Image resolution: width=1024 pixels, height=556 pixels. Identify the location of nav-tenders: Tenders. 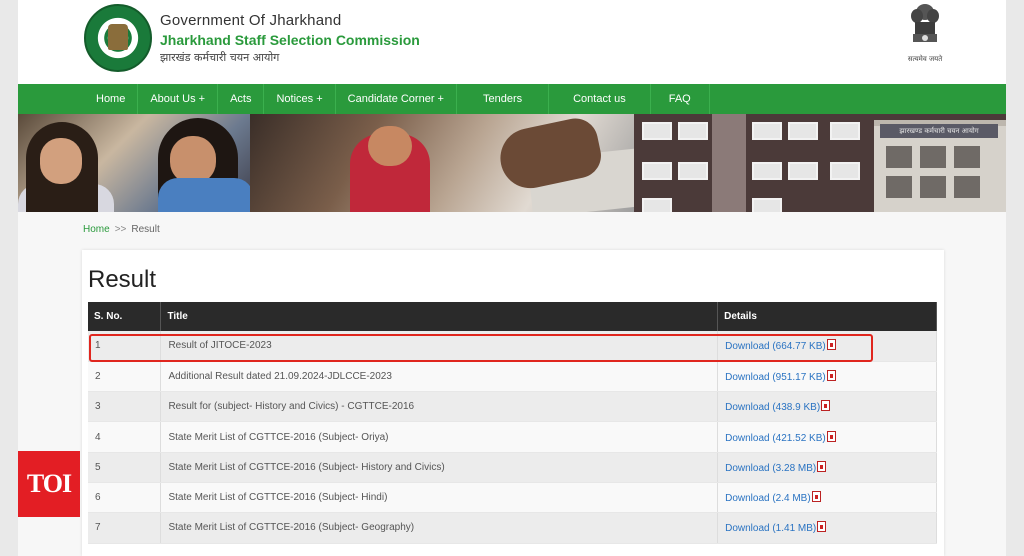
(503, 99).